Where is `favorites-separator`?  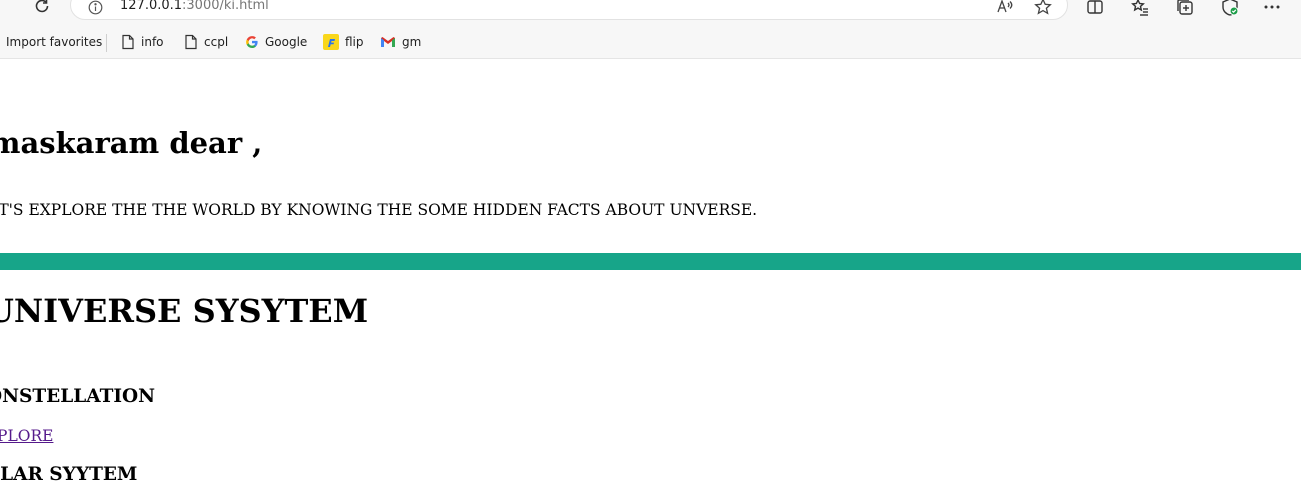 favorites-separator is located at coordinates (106, 43).